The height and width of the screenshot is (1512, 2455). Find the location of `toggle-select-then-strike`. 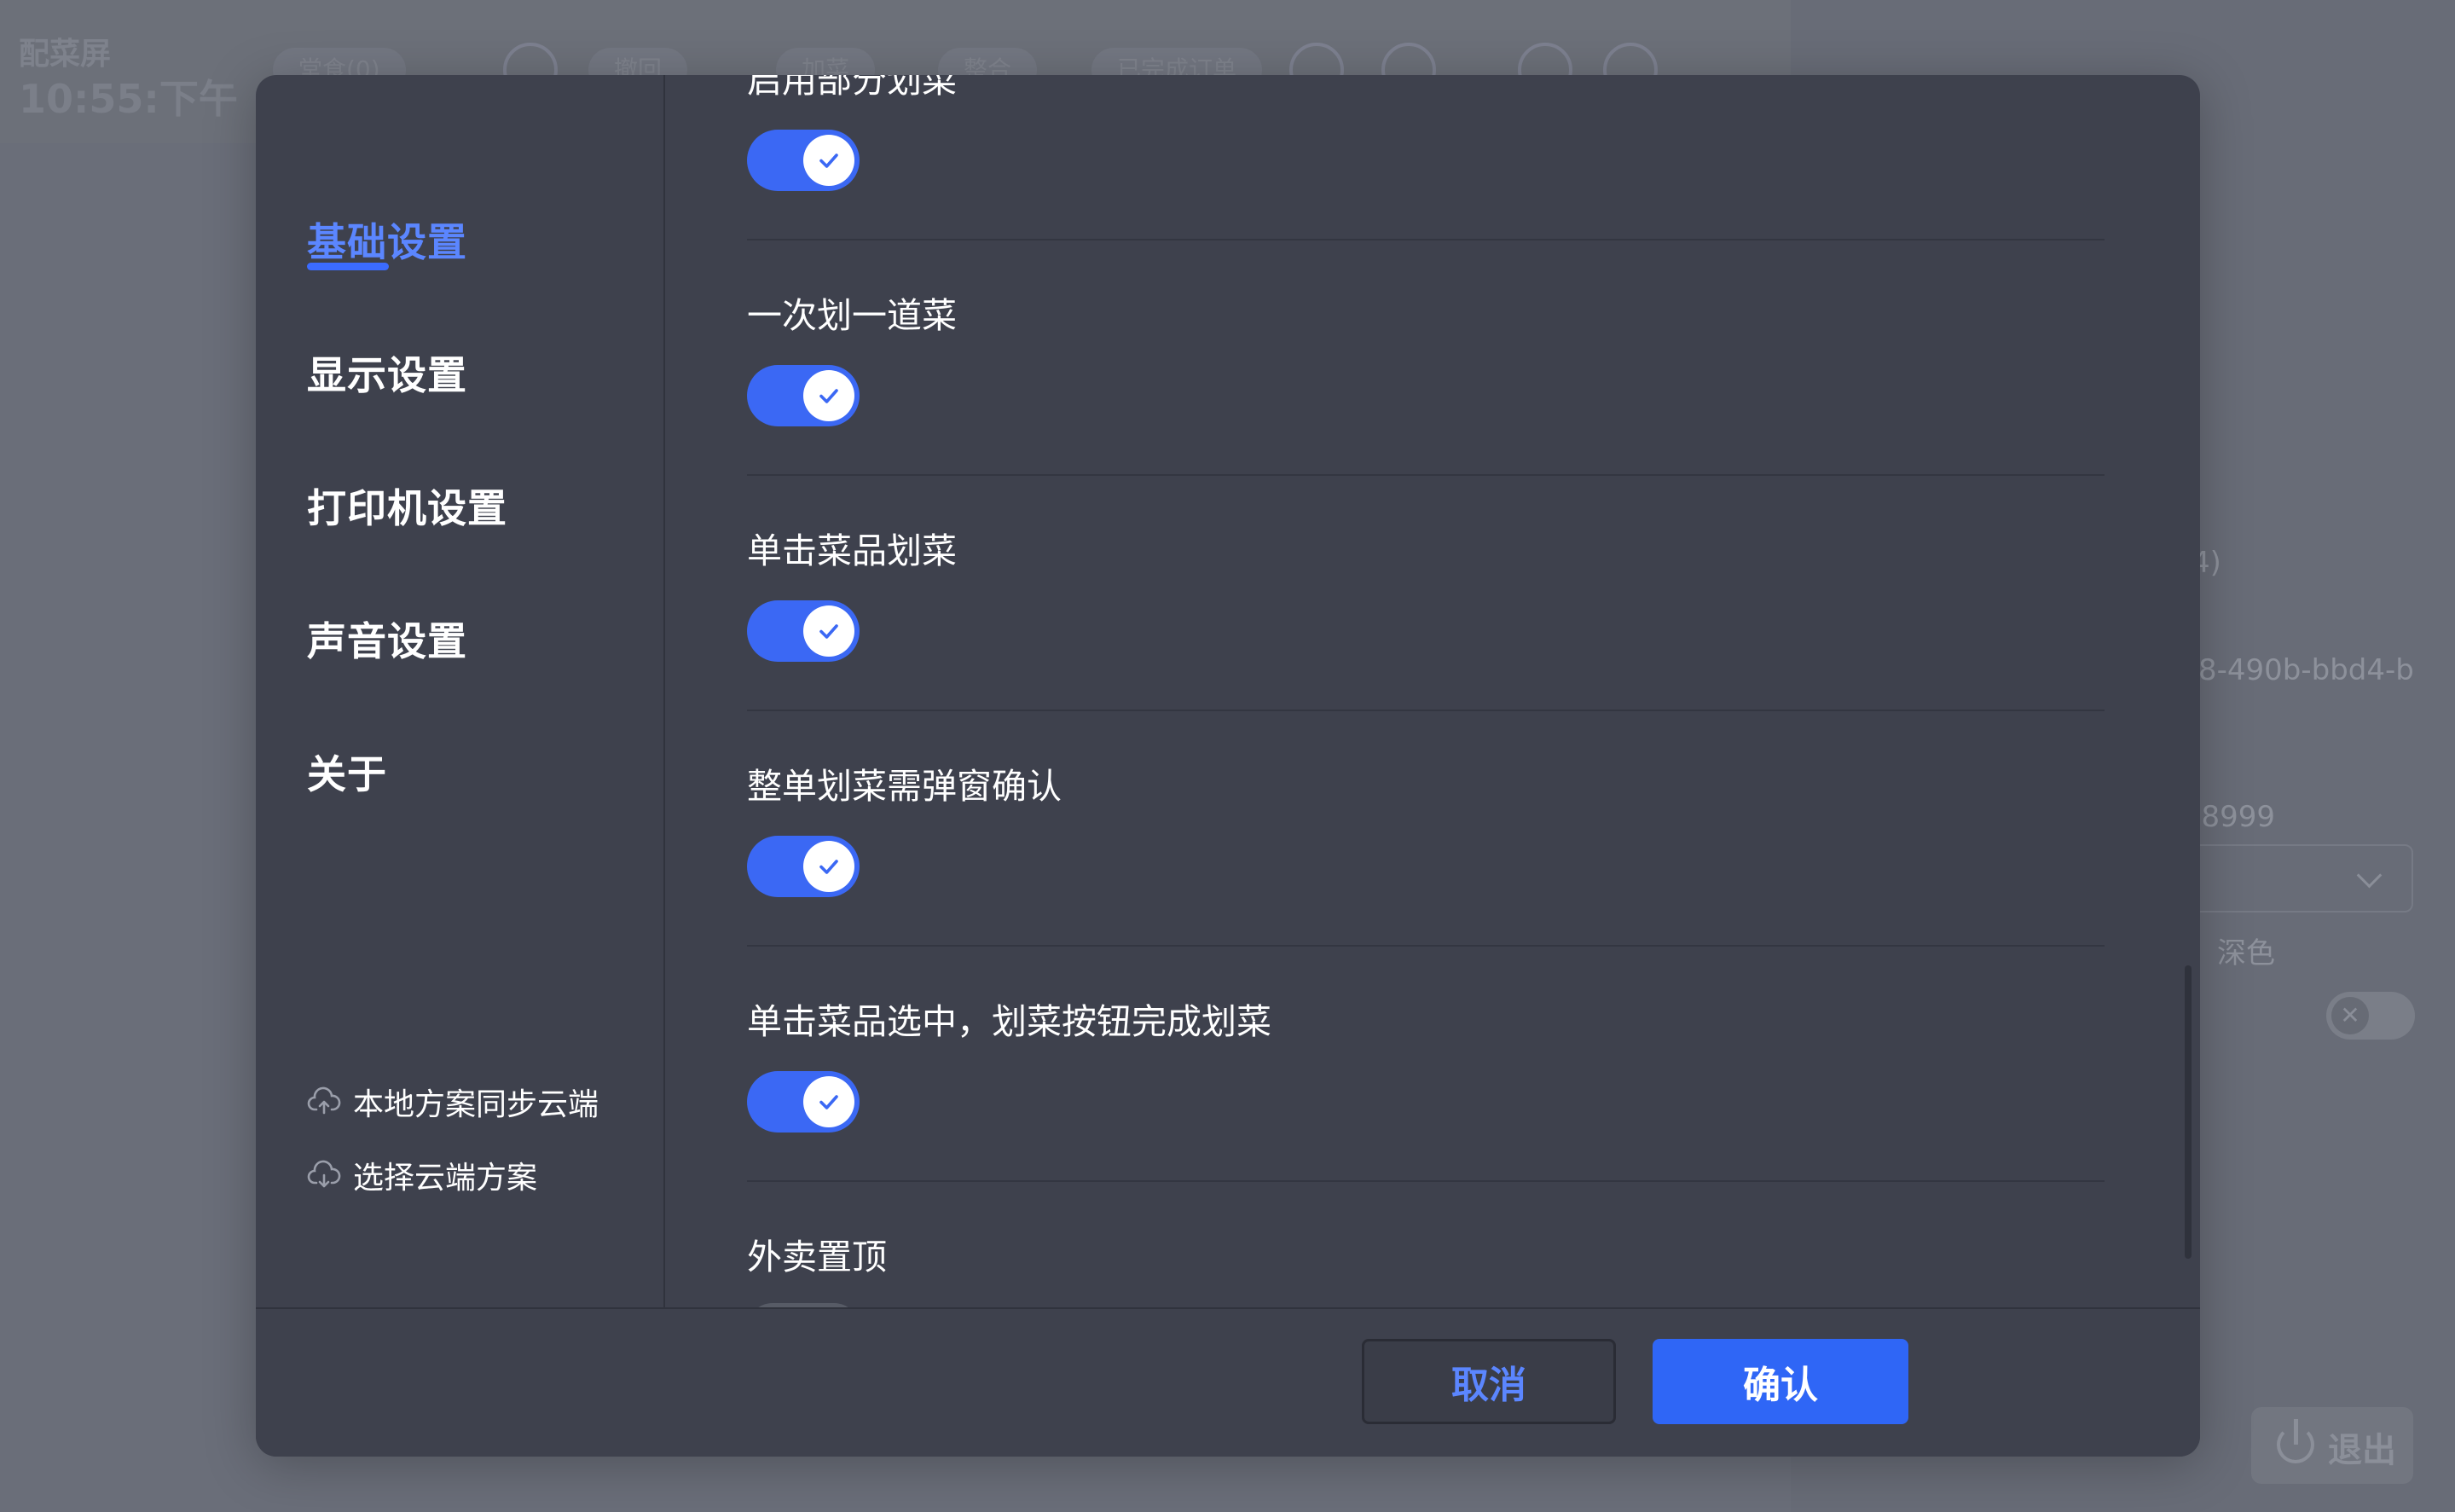

toggle-select-then-strike is located at coordinates (804, 1102).